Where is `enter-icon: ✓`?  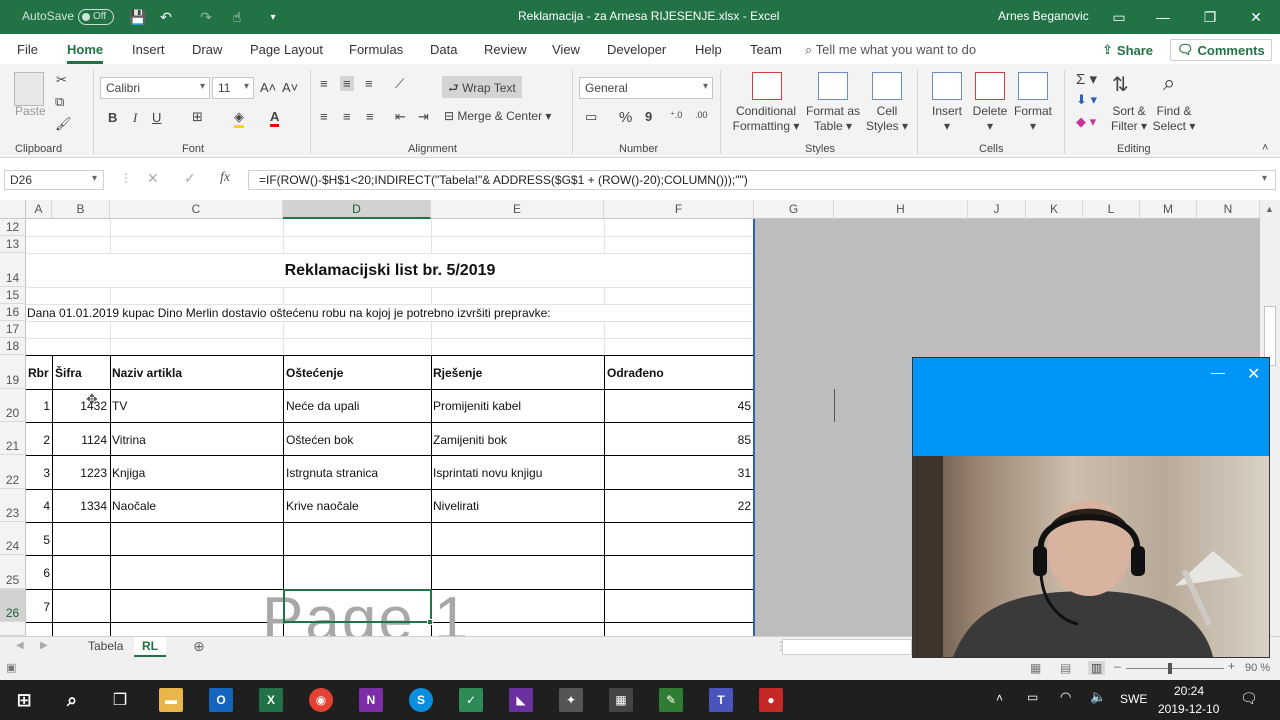 enter-icon: ✓ is located at coordinates (190, 178).